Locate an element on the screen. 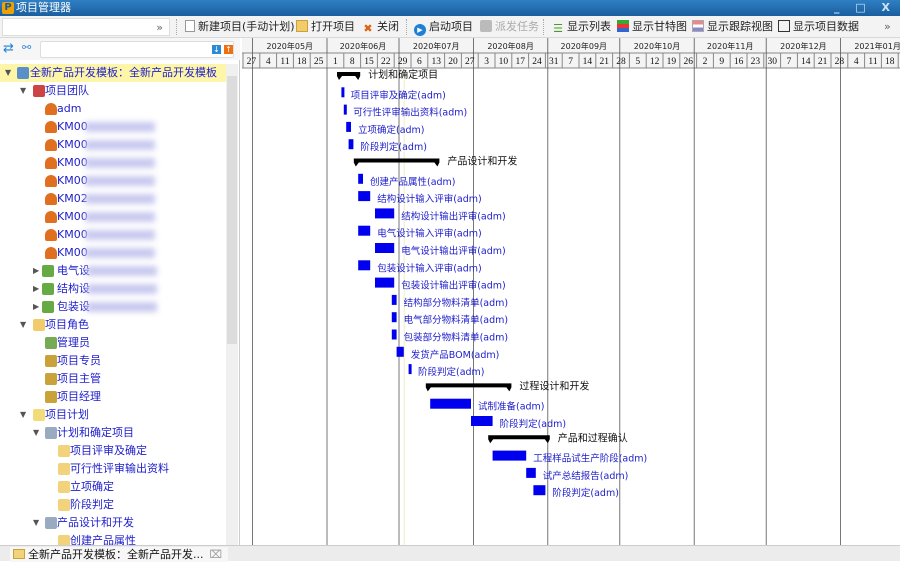 This screenshot has width=900, height=562. show-gantt-button: 显示甘特图 is located at coordinates (652, 27).